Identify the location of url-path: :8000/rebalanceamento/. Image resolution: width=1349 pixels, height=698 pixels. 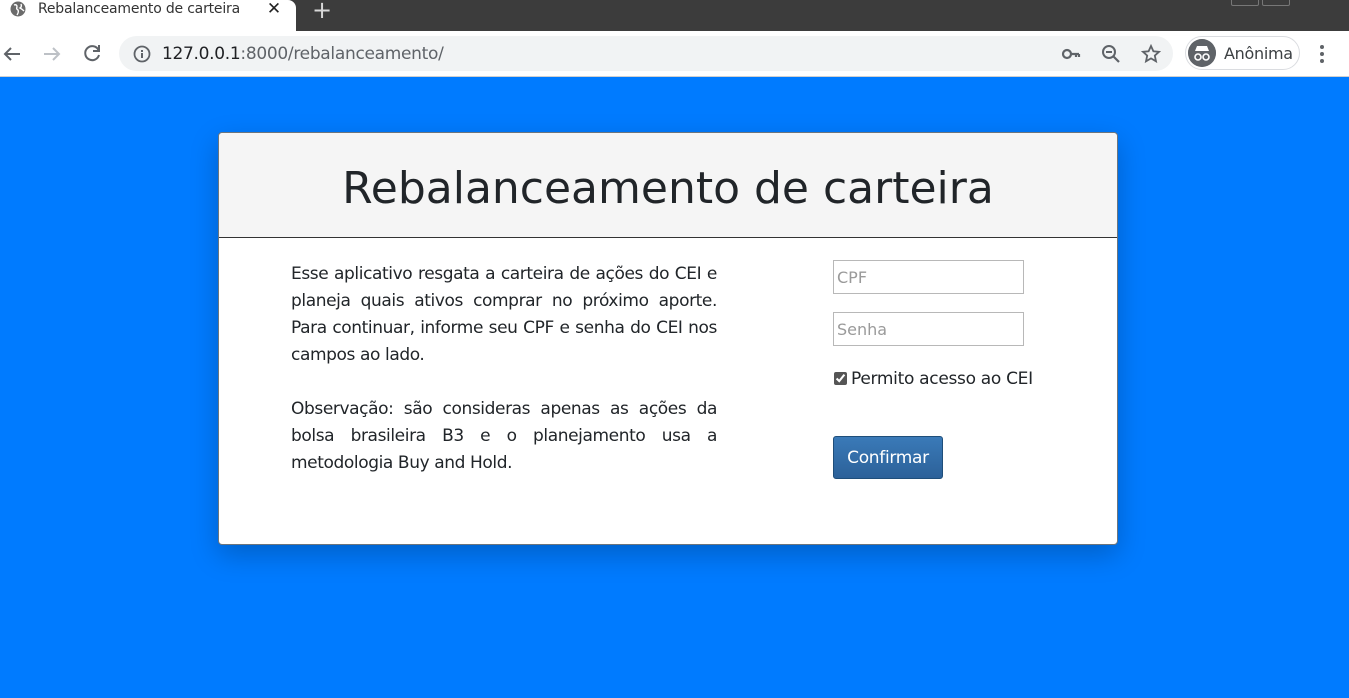
(342, 54).